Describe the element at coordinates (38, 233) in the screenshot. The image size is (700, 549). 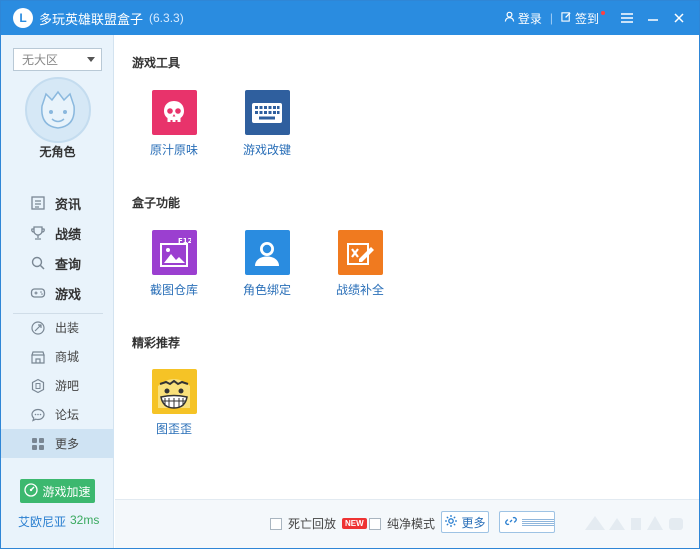
I see `trophy-icon` at that location.